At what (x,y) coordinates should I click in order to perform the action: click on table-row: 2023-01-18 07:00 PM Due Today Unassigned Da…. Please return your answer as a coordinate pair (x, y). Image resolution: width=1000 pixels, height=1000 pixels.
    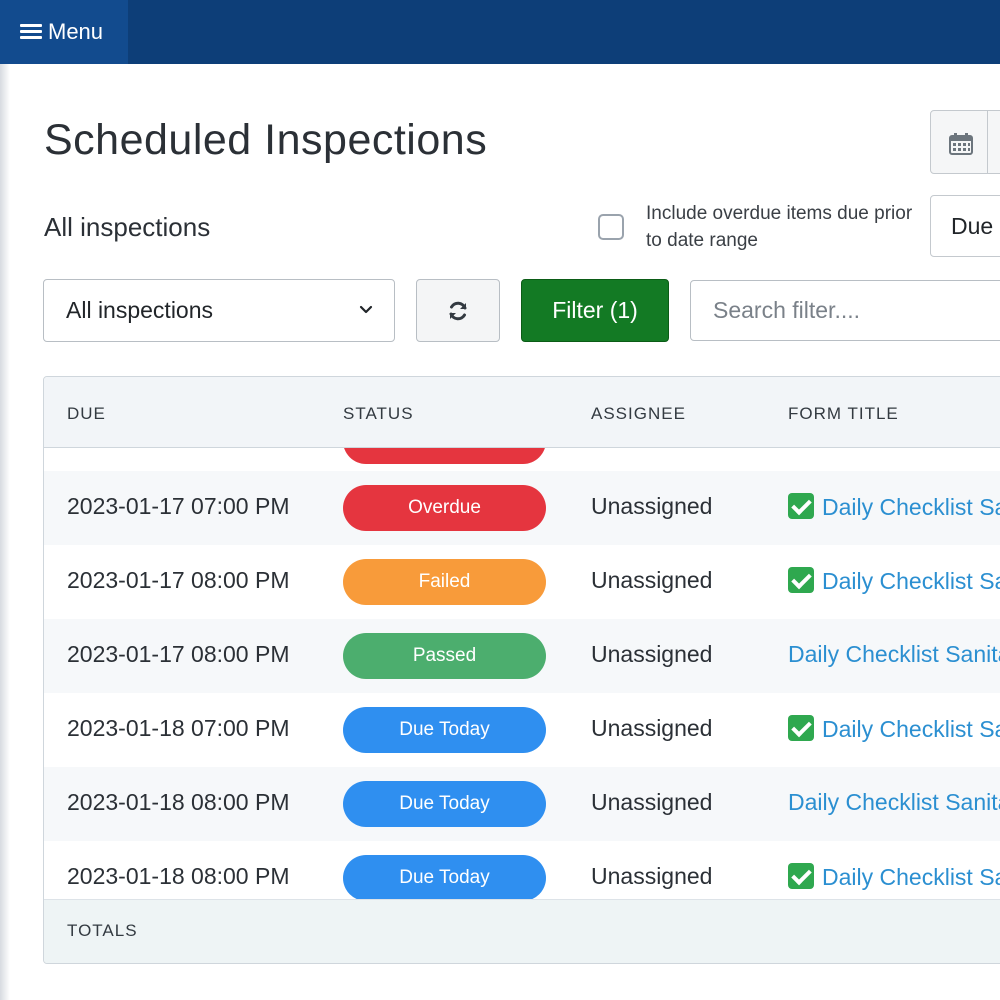
    Looking at the image, I should click on (522, 730).